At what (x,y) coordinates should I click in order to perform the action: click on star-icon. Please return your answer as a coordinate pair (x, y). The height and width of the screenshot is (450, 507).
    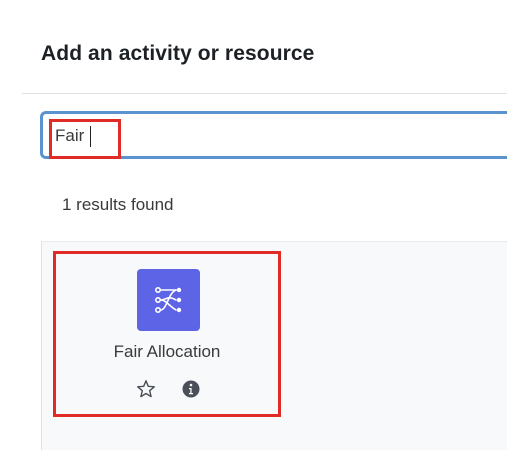
    Looking at the image, I should click on (146, 389).